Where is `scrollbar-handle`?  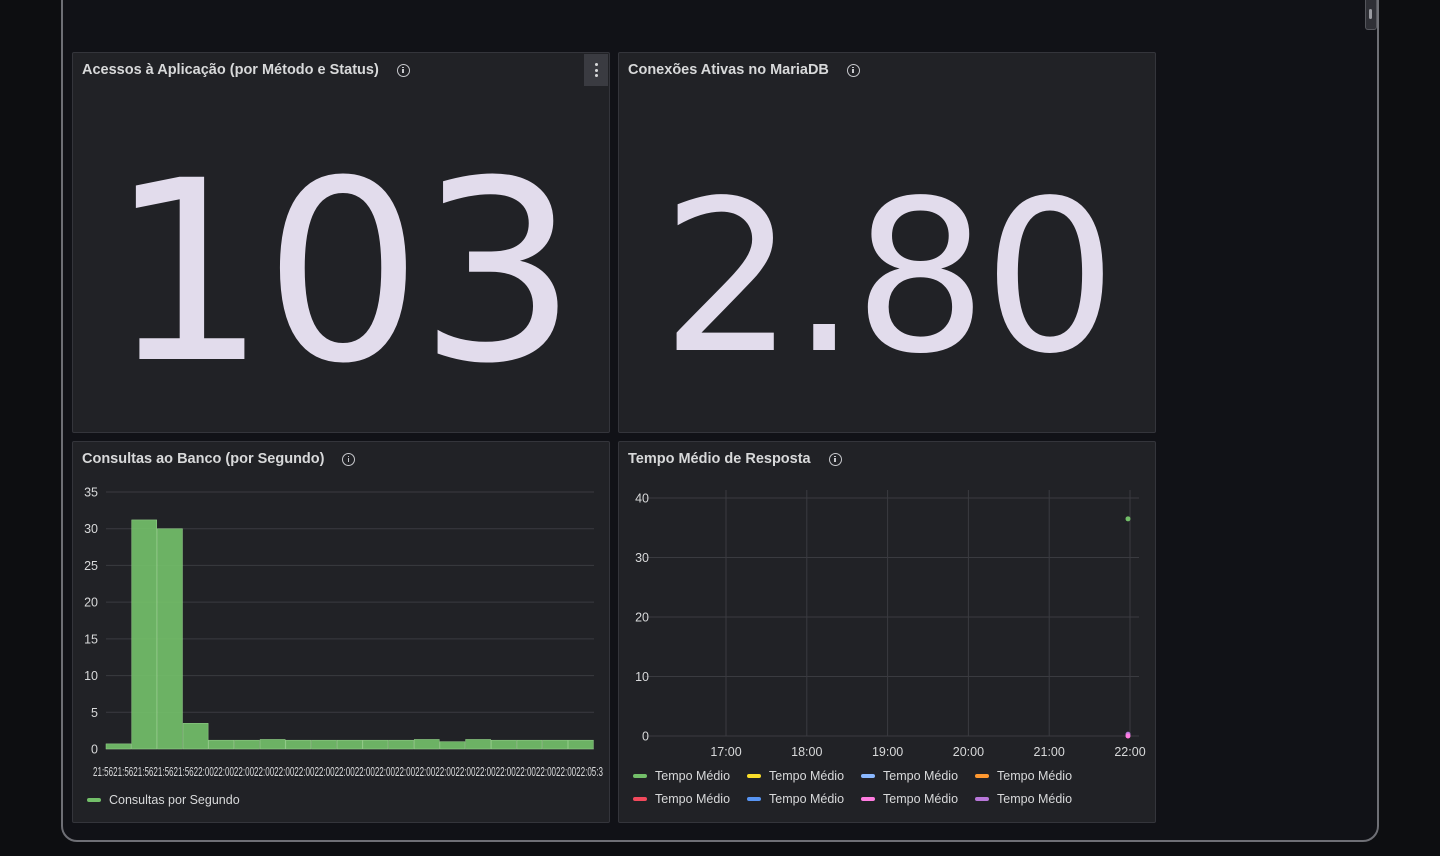 scrollbar-handle is located at coordinates (1371, 15).